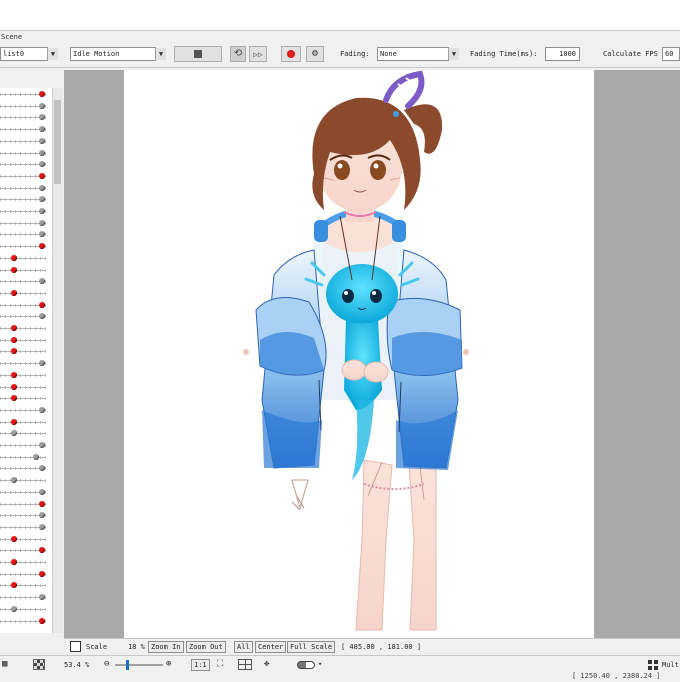 The image size is (680, 682). What do you see at coordinates (671, 54) in the screenshot?
I see `fps-input: 60` at bounding box center [671, 54].